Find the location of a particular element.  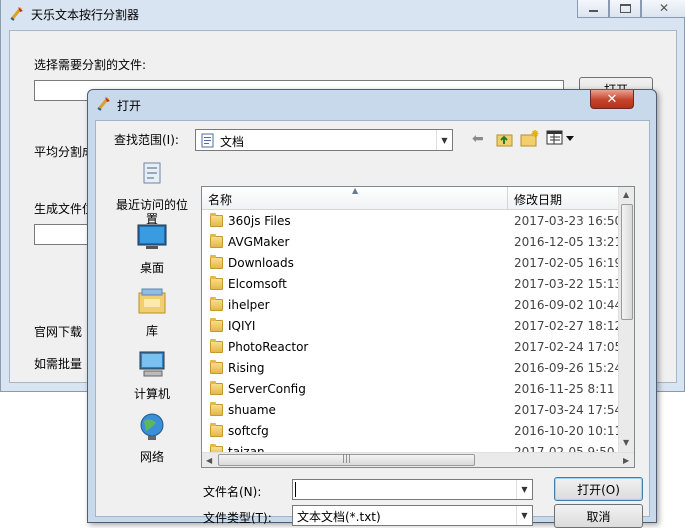

batch-label: 如需批量 is located at coordinates (58, 364).